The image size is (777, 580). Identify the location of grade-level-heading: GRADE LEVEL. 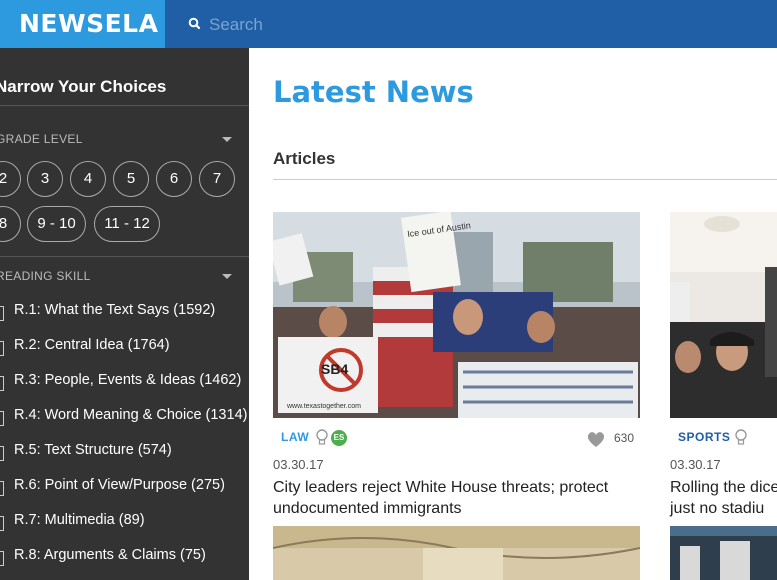
(41, 139).